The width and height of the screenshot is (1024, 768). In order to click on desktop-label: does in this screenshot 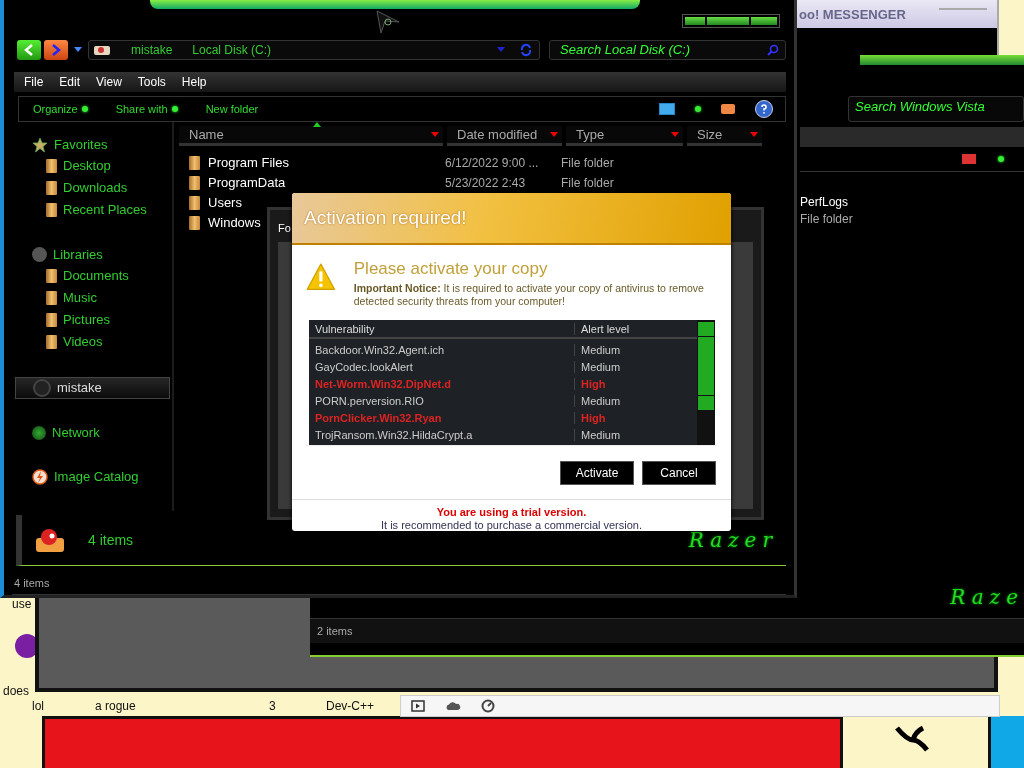, I will do `click(16, 691)`.